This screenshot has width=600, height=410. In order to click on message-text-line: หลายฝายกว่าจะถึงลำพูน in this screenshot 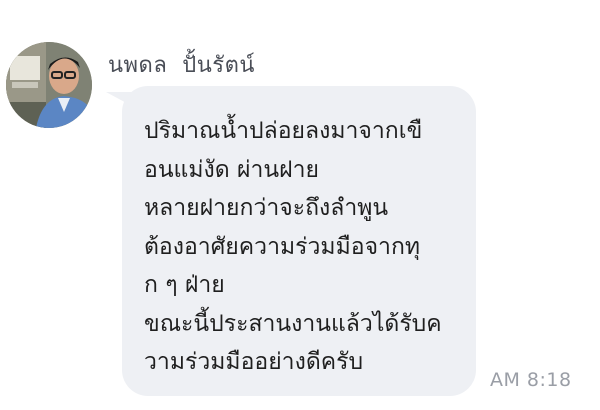, I will do `click(266, 208)`.